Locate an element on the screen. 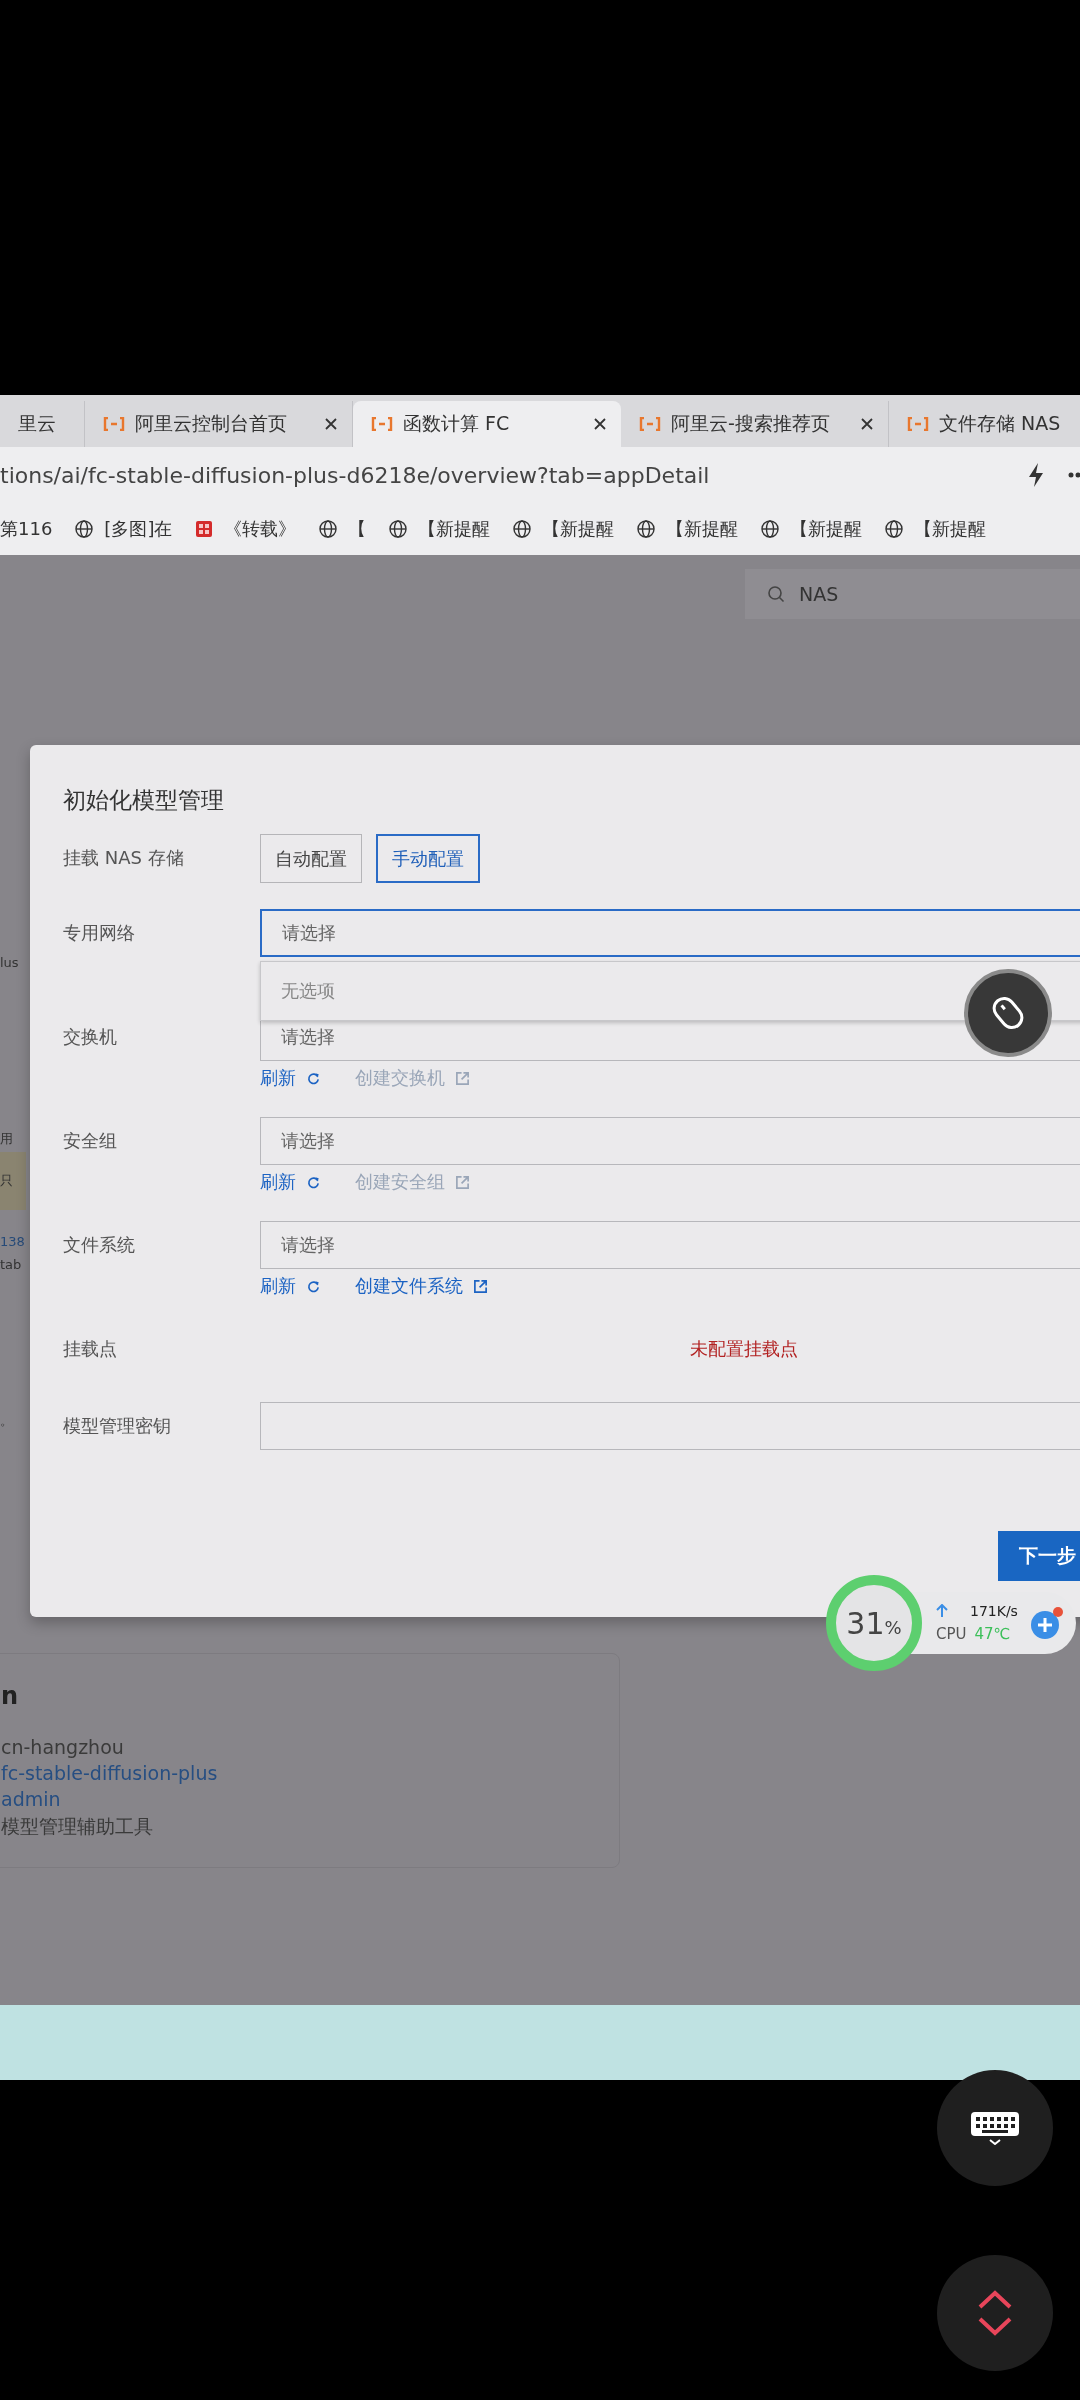 The image size is (1080, 2400). search-icon is located at coordinates (776, 594).